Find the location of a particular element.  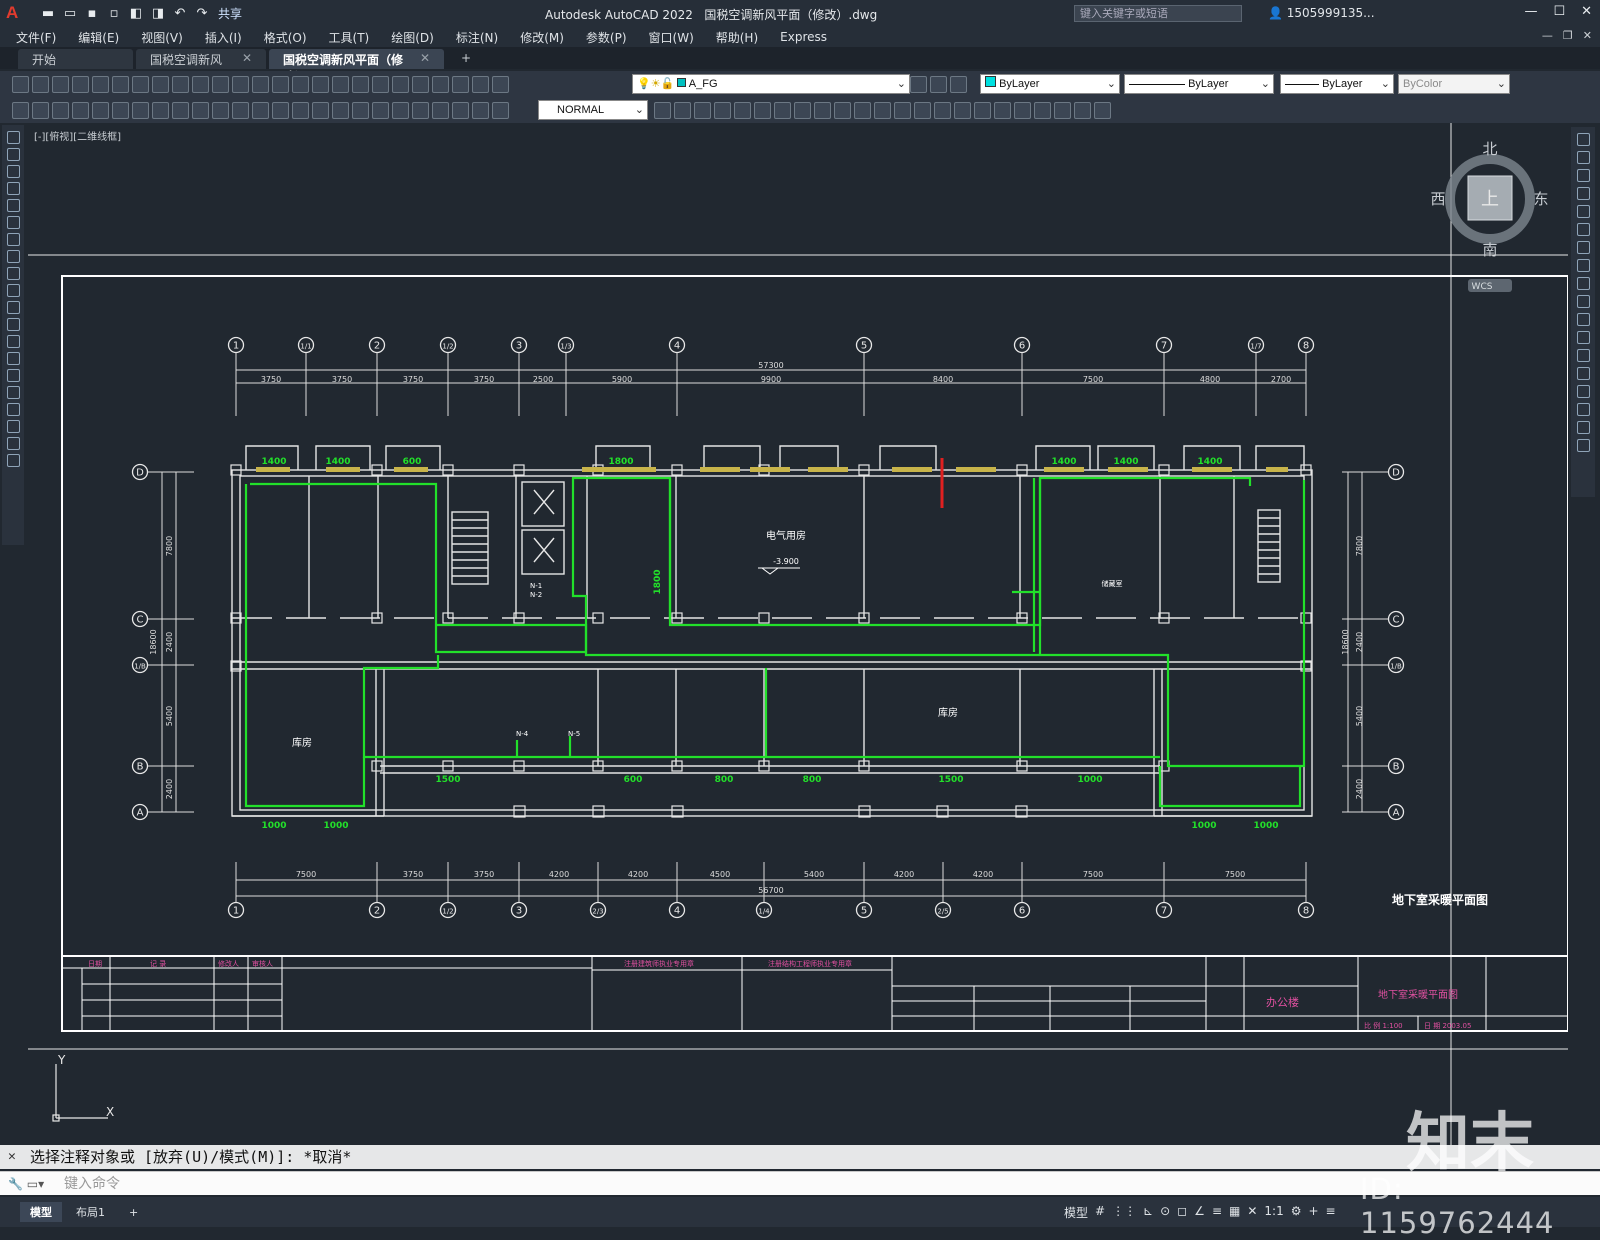

dim-override-icon is located at coordinates (420, 110).